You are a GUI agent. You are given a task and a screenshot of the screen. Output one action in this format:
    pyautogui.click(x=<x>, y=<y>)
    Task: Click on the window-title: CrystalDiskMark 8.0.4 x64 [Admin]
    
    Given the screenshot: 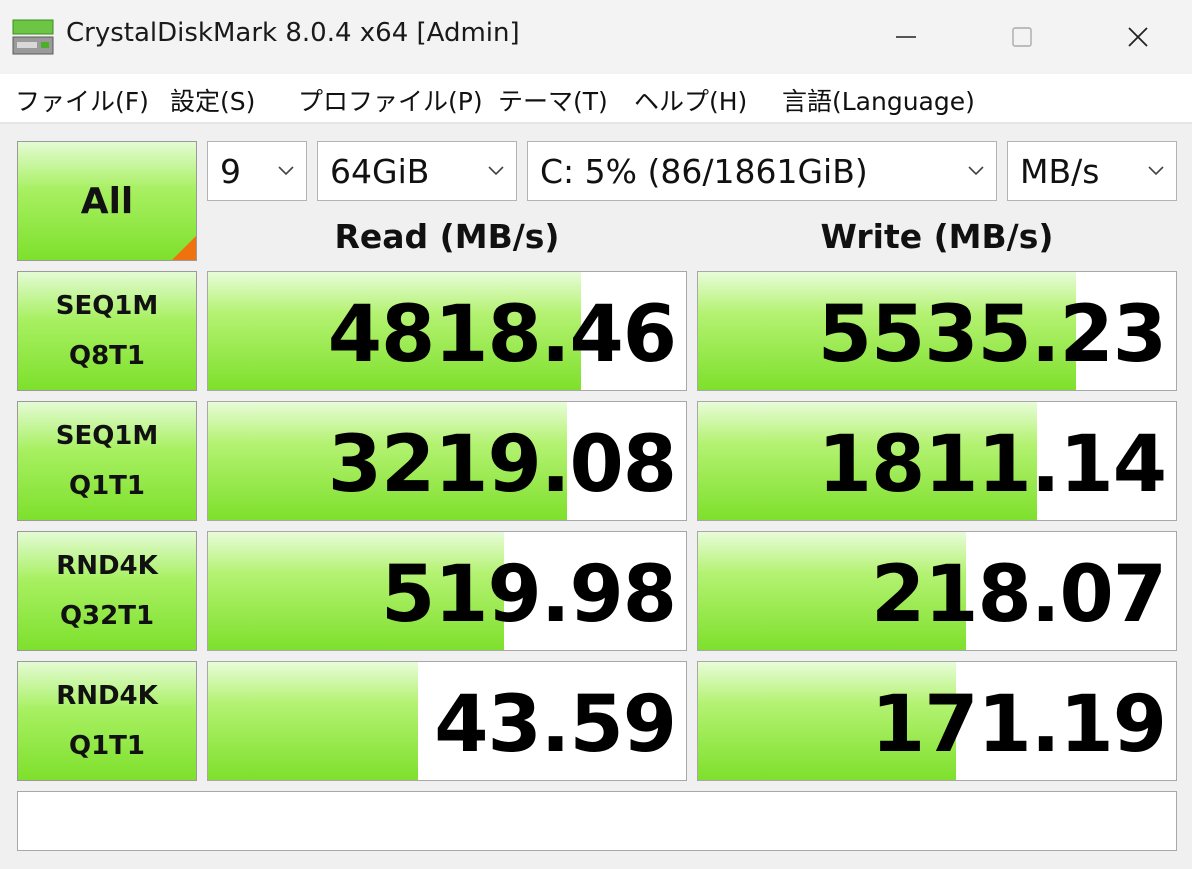 What is the action you would take?
    pyautogui.click(x=293, y=33)
    